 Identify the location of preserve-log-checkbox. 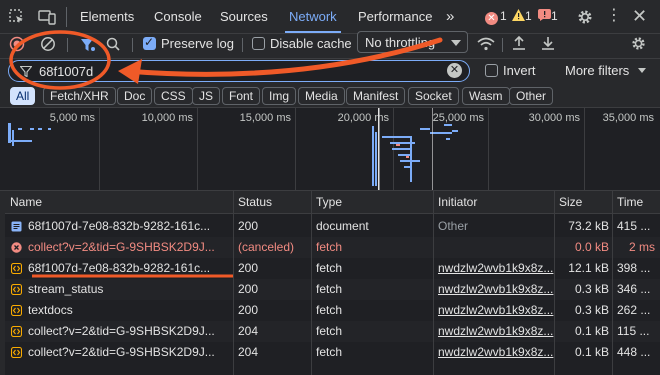
(149, 42).